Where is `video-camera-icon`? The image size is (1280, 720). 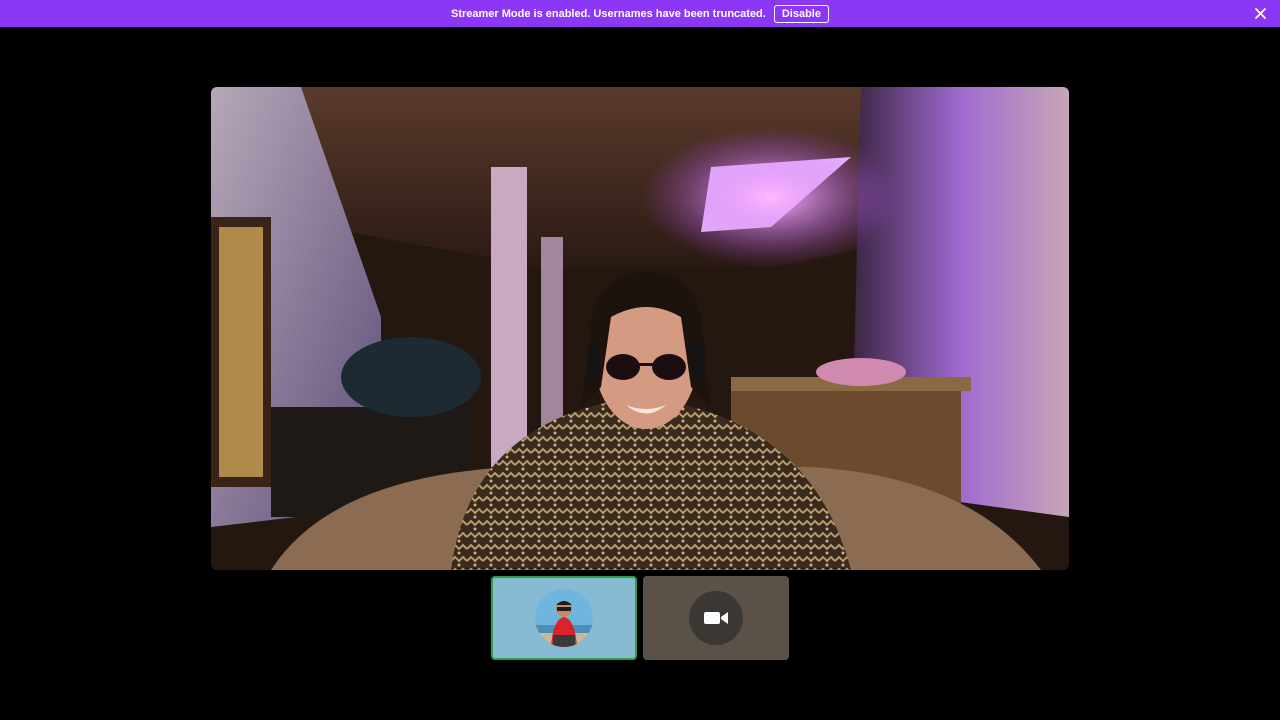 video-camera-icon is located at coordinates (716, 618).